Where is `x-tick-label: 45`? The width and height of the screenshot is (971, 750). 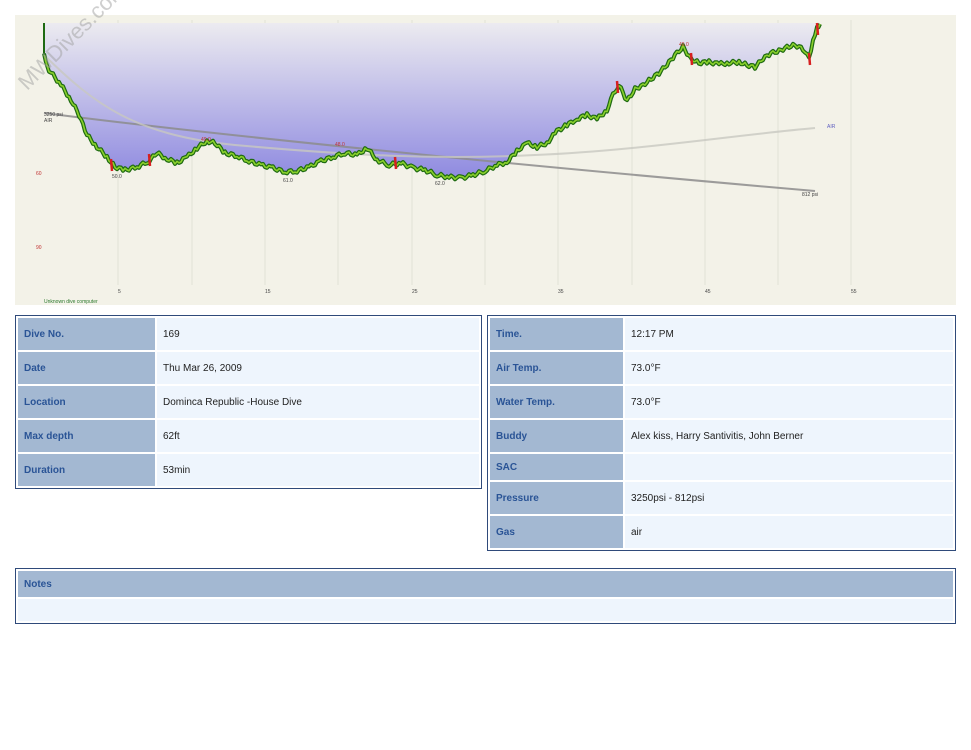 x-tick-label: 45 is located at coordinates (708, 292).